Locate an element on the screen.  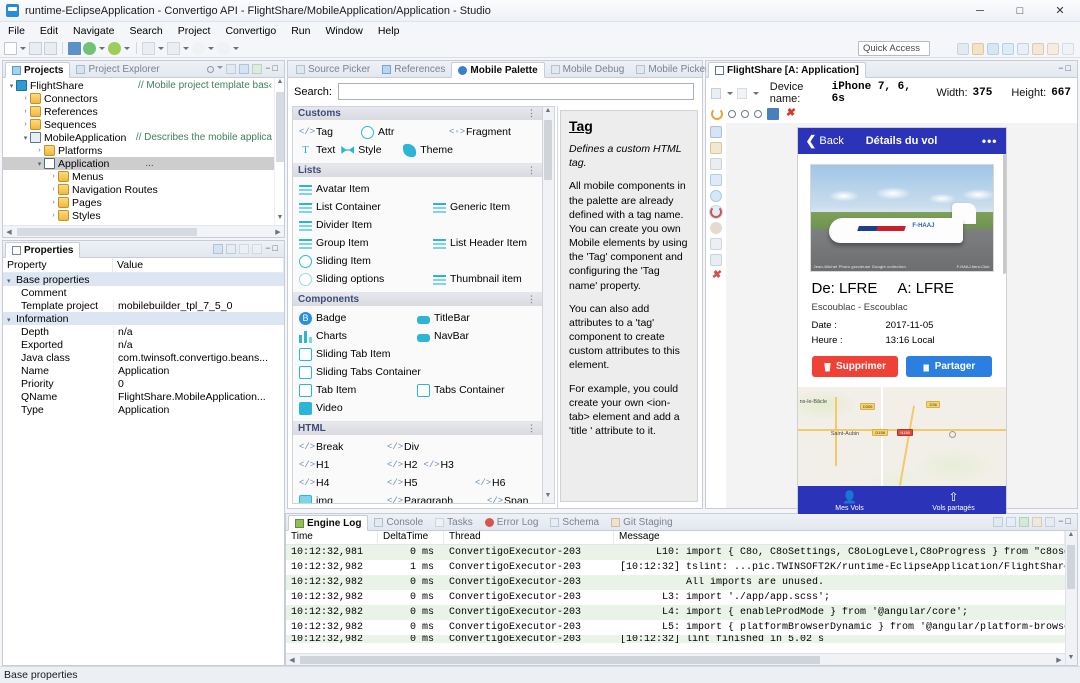
zoom-in-icon is located at coordinates (745, 114).